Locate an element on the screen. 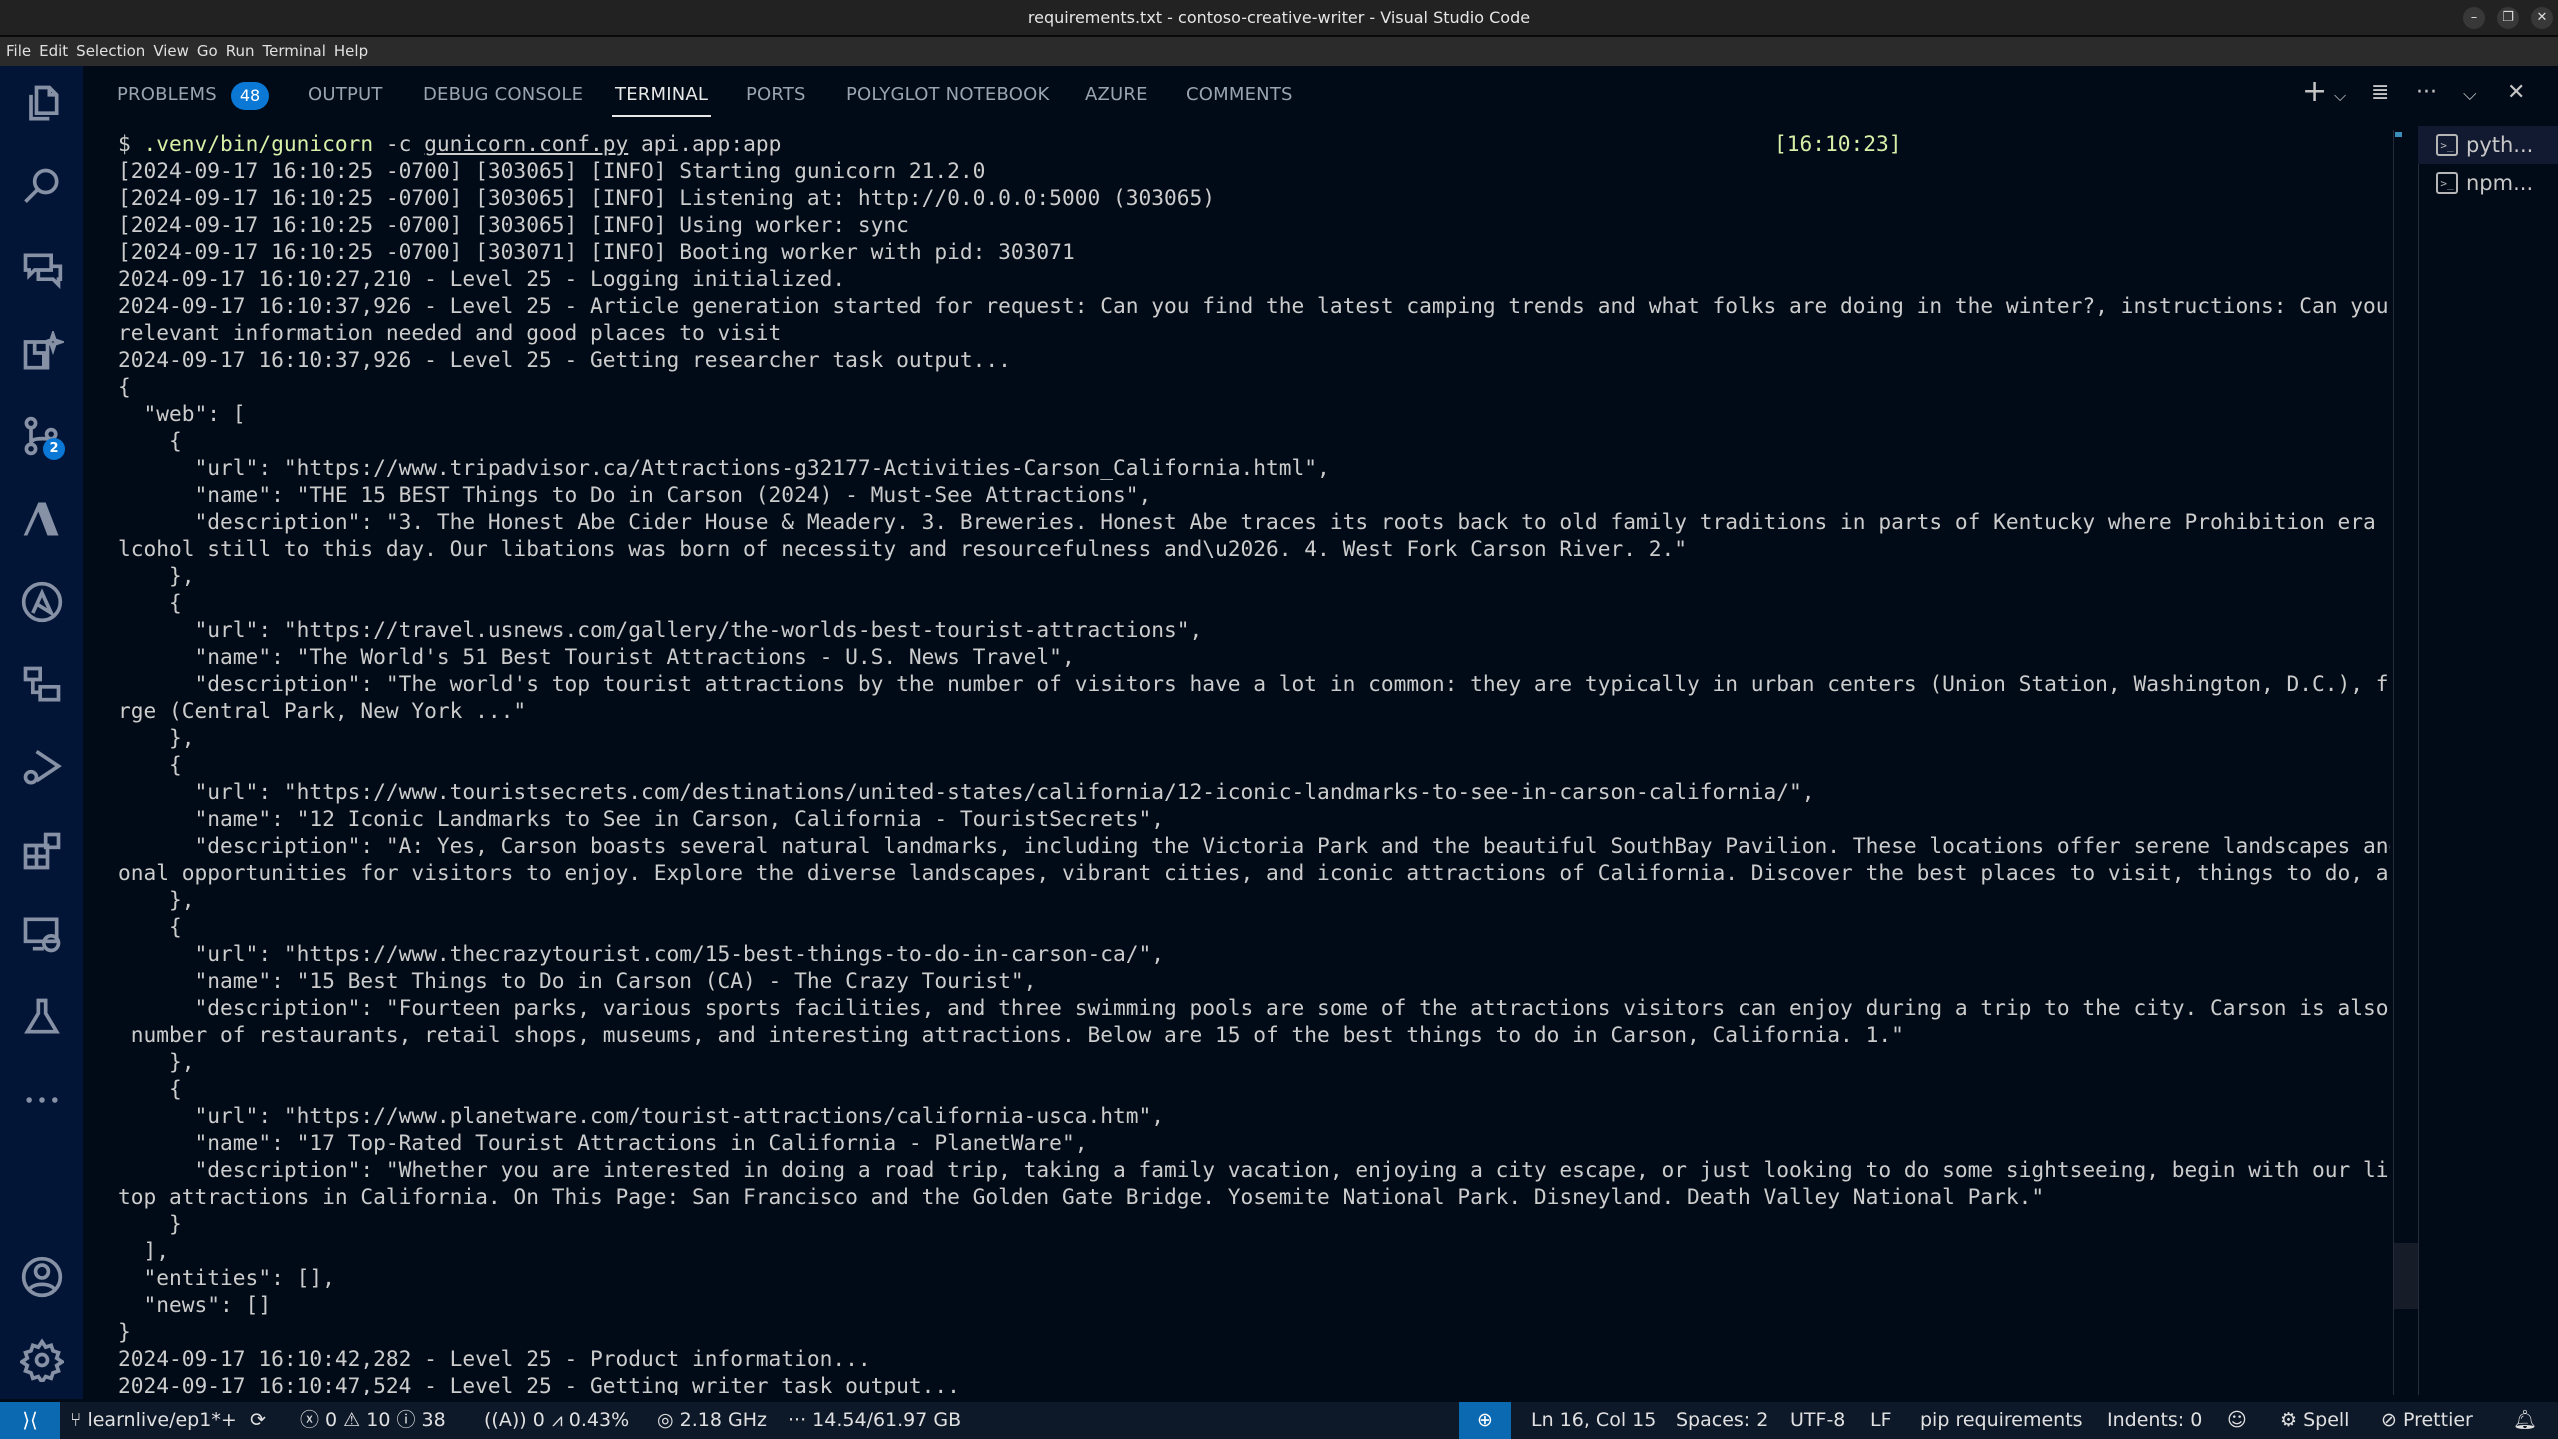 This screenshot has height=1439, width=2558. indentation-spaces: Spaces: 2 is located at coordinates (1722, 1420).